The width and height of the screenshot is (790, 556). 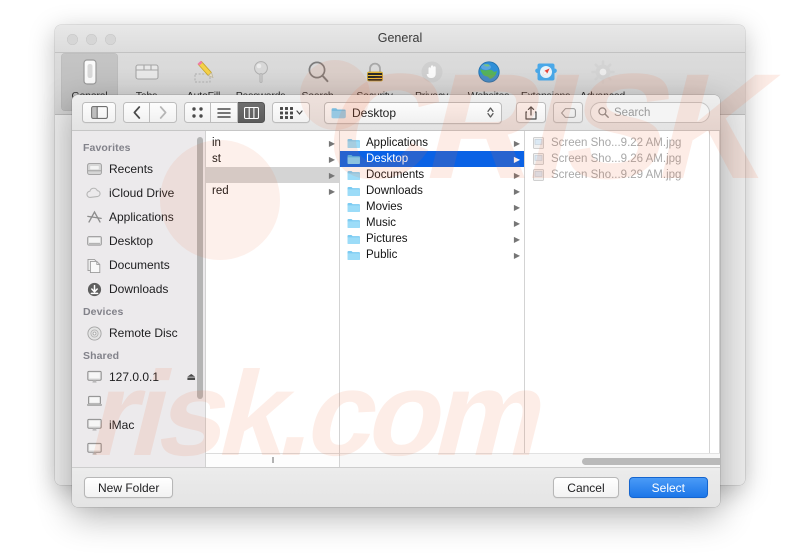 I want to click on sidebar-toggle-icon, so click(x=99, y=112).